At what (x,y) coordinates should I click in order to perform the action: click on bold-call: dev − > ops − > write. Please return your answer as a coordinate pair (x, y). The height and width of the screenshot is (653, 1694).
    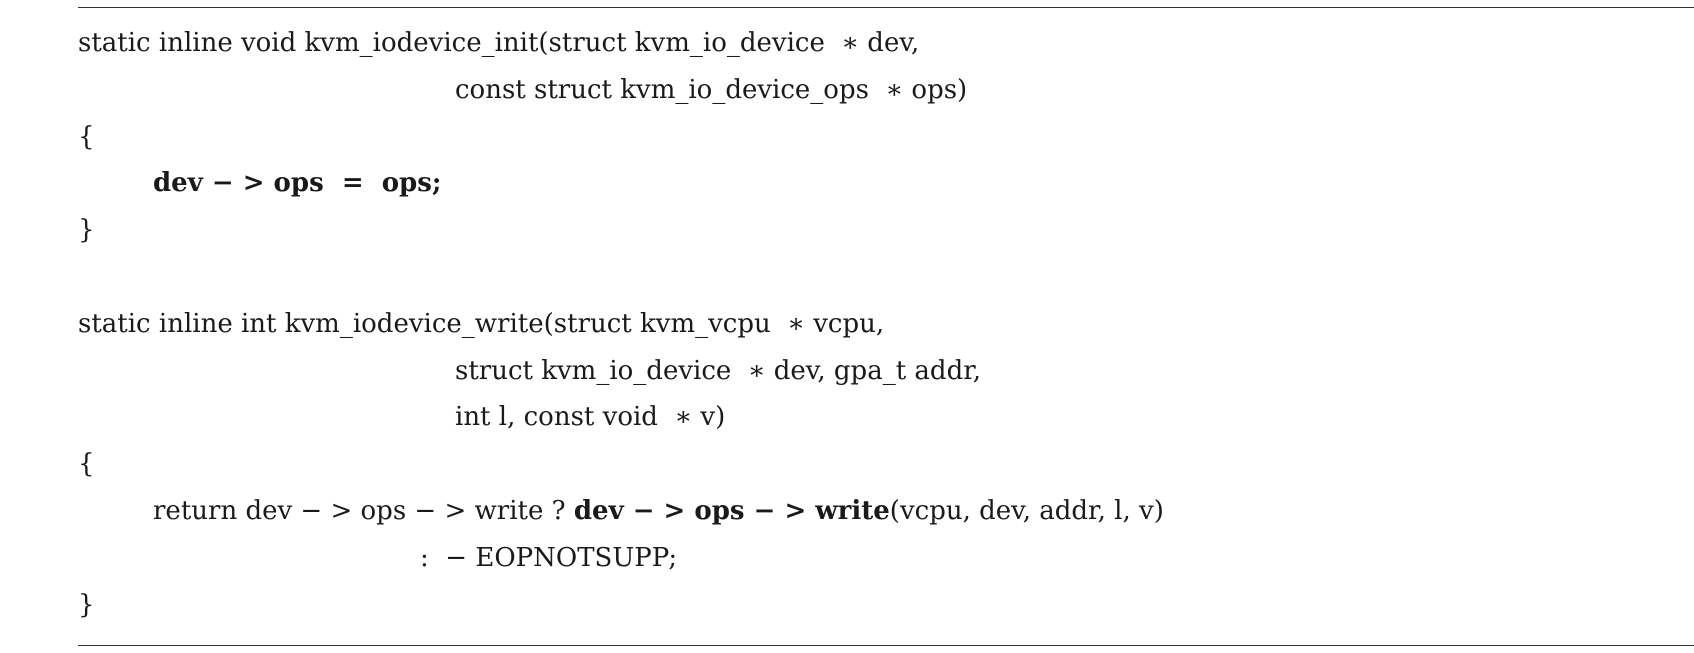
    Looking at the image, I should click on (731, 510).